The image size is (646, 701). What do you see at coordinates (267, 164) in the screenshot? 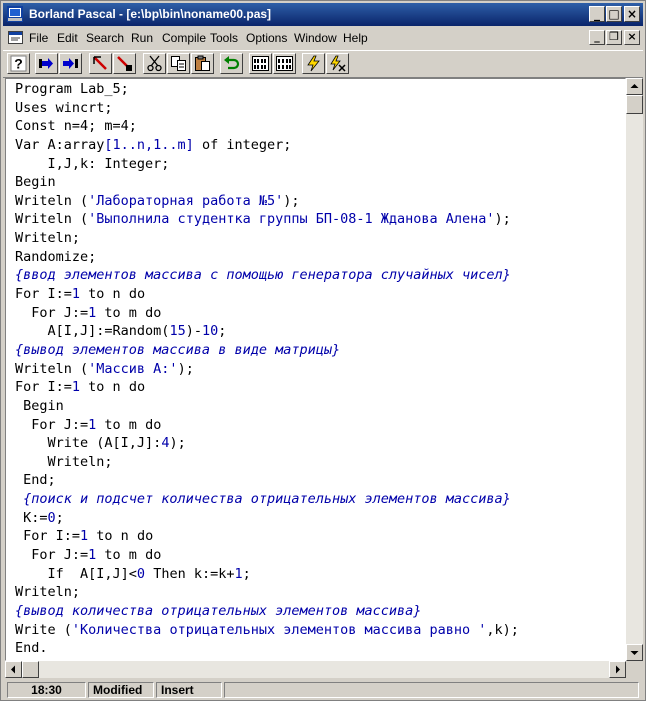
I see `code-line: I,J,k: Integer;` at bounding box center [267, 164].